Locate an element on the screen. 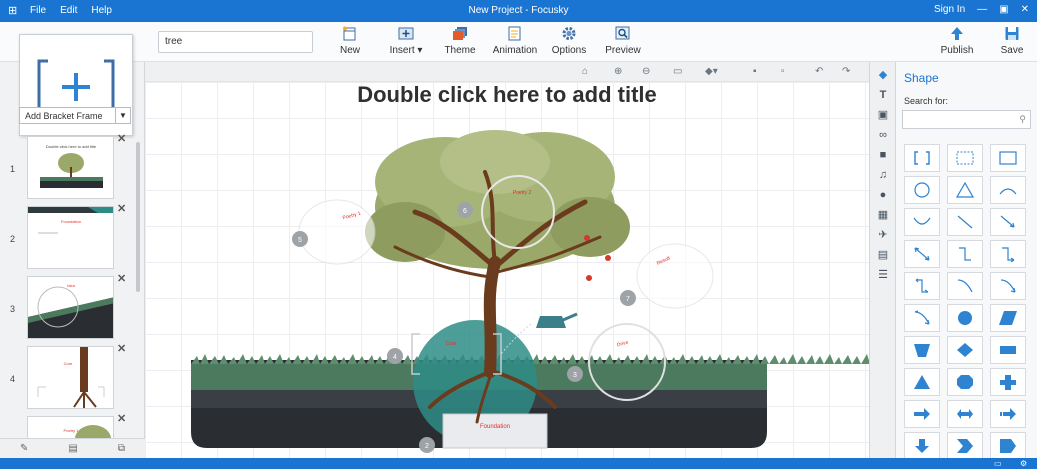 The width and height of the screenshot is (1037, 469). slide-thumbnail-1: 1 Double click here to add title ✕ is located at coordinates (67, 167).